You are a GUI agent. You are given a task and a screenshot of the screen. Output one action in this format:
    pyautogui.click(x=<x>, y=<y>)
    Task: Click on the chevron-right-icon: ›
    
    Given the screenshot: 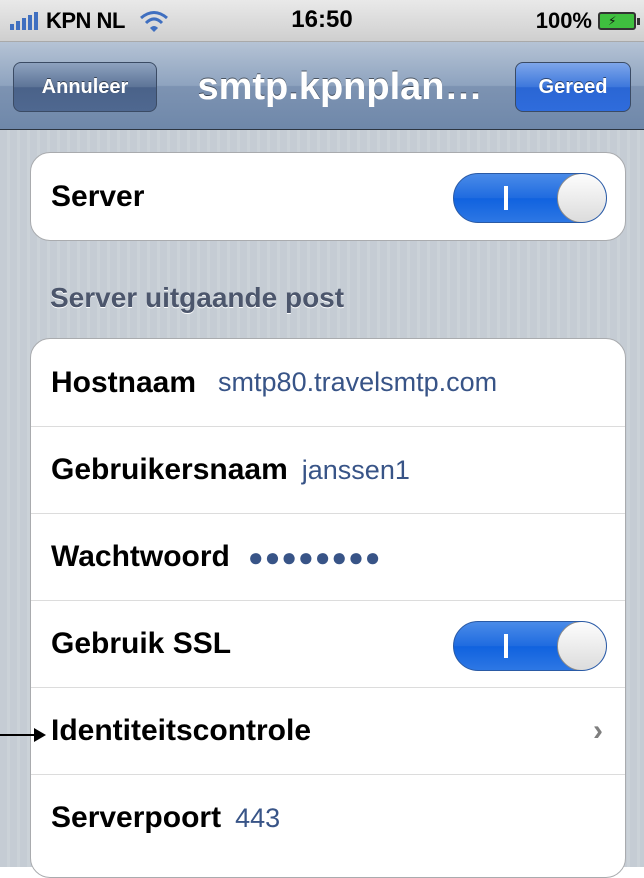 What is the action you would take?
    pyautogui.click(x=598, y=730)
    